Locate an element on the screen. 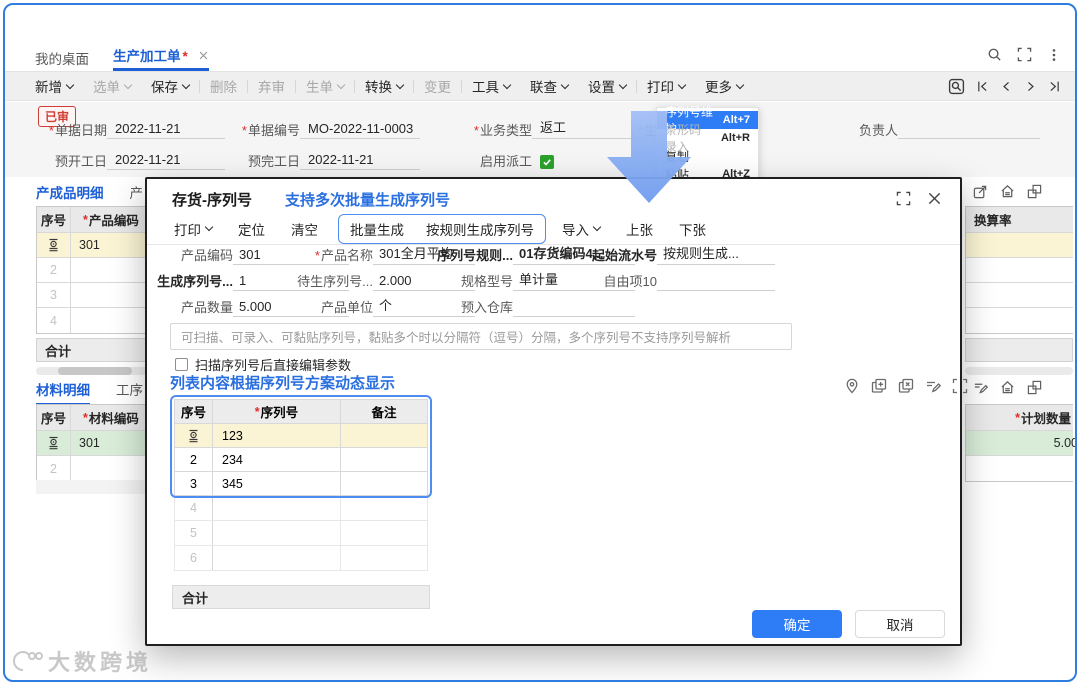  toolbar-new-button: 新增 is located at coordinates (59, 86).